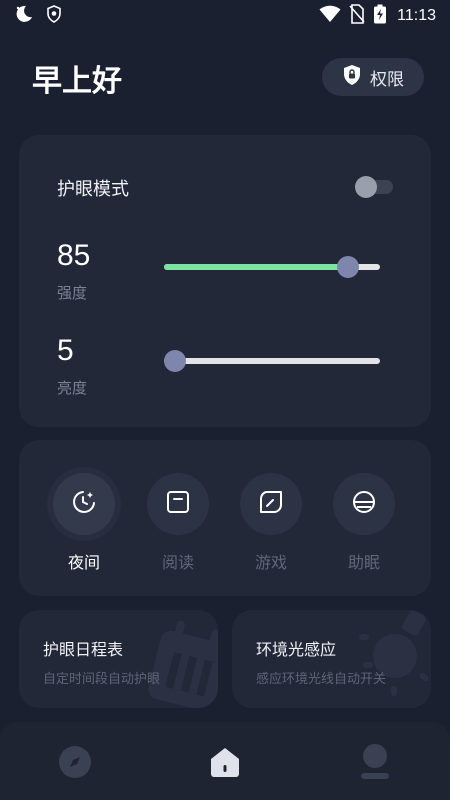 Image resolution: width=450 pixels, height=800 pixels. What do you see at coordinates (83, 649) in the screenshot?
I see `schedule-title: 护眼日程表` at bounding box center [83, 649].